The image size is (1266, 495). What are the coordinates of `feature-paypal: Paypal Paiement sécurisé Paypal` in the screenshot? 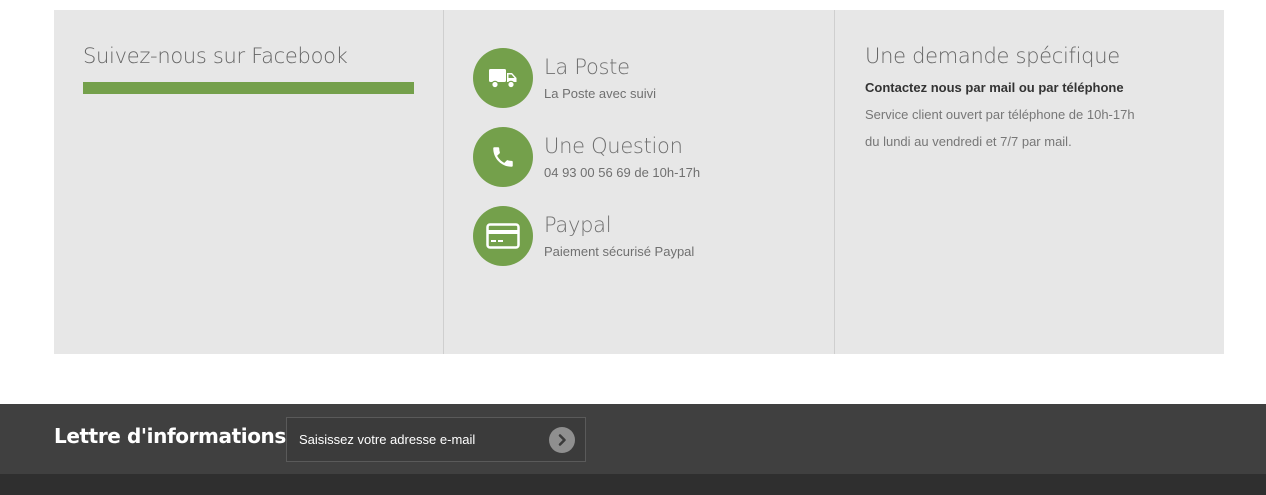 It's located at (643, 237).